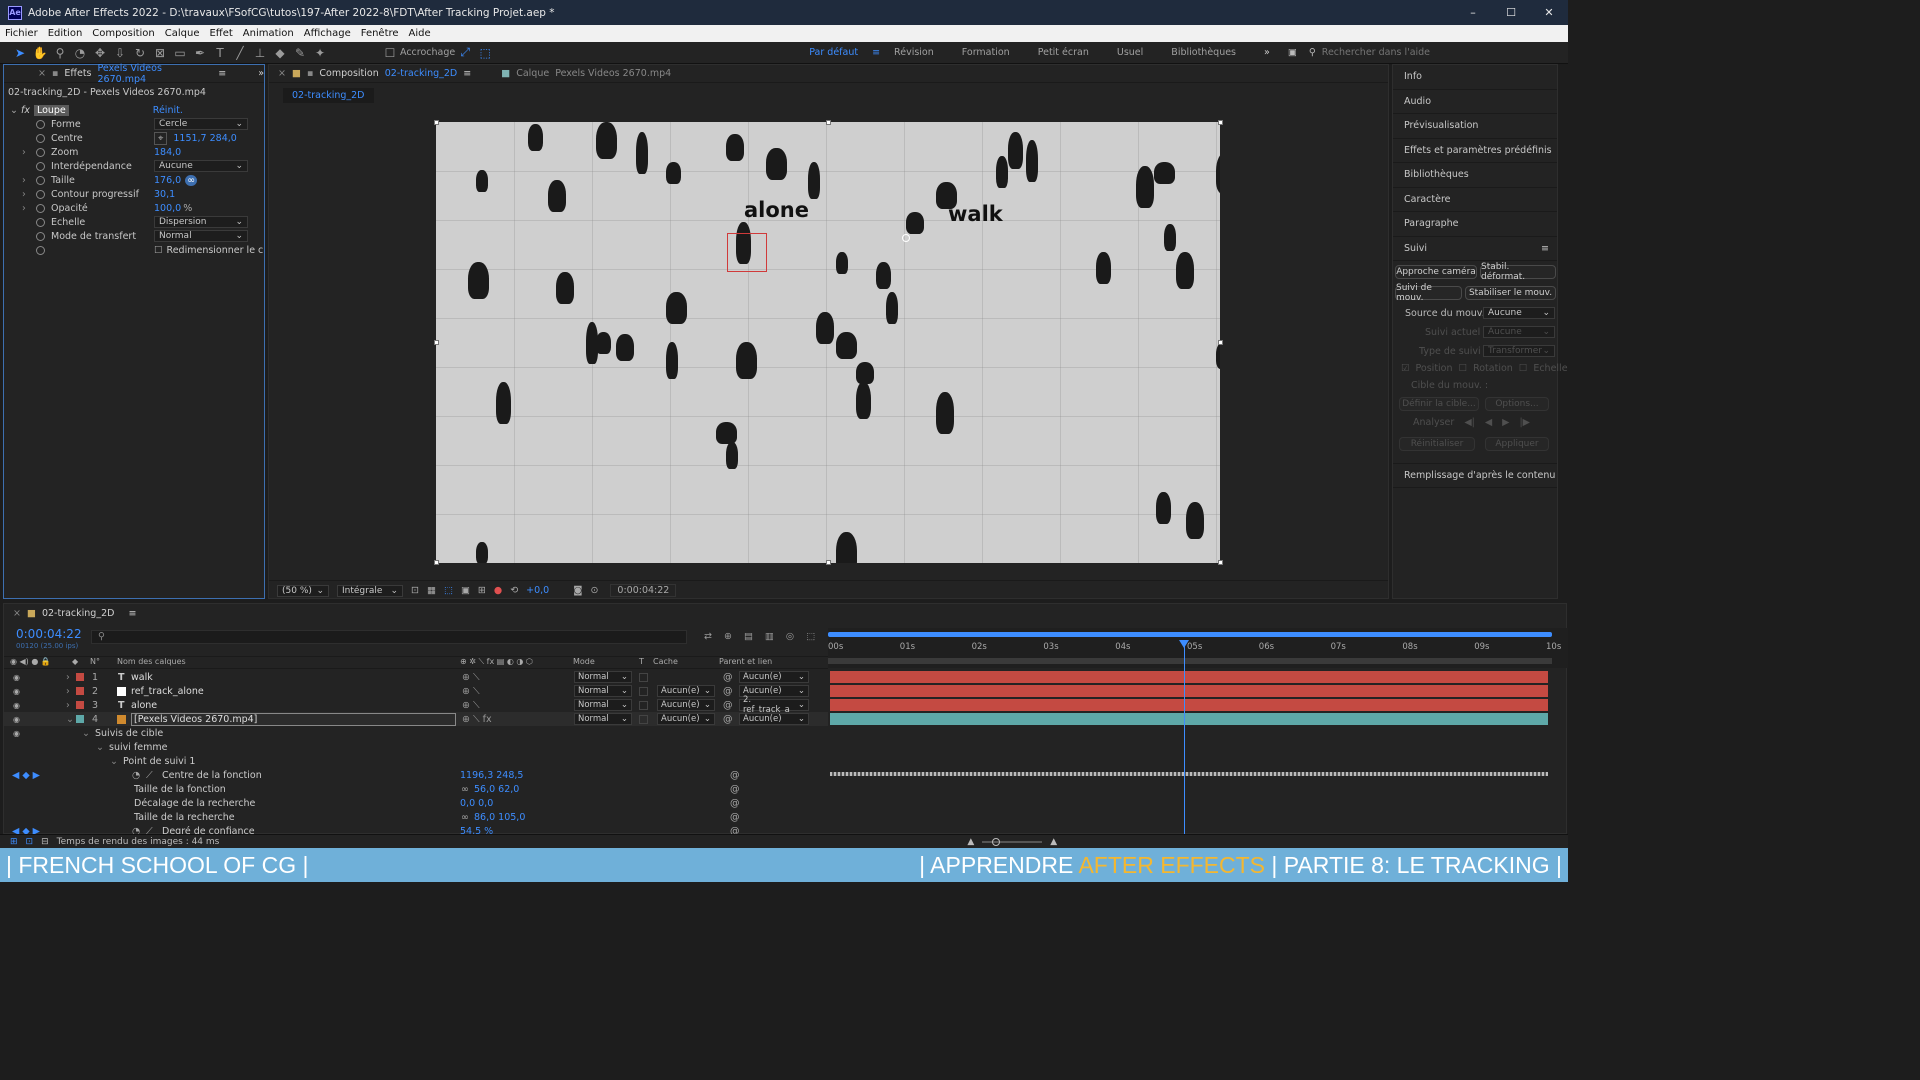 The height and width of the screenshot is (1080, 1920). I want to click on pen-tool-icon: ✒, so click(200, 53).